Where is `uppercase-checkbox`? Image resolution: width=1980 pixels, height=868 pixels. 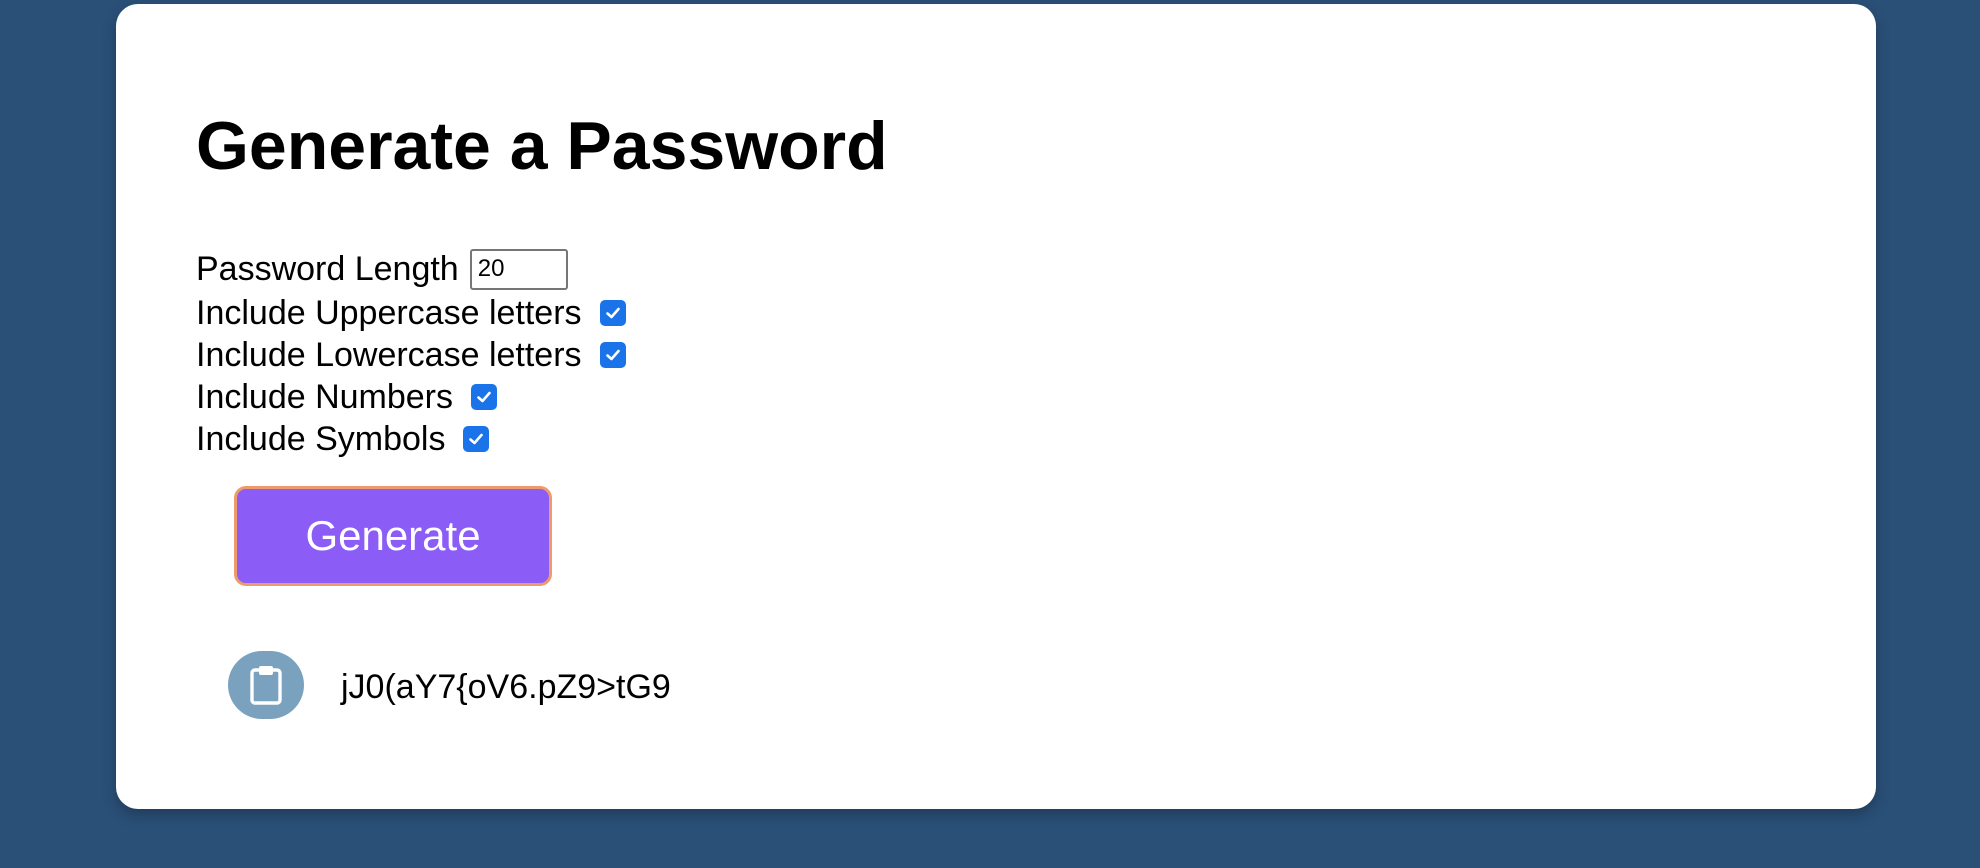
uppercase-checkbox is located at coordinates (612, 313).